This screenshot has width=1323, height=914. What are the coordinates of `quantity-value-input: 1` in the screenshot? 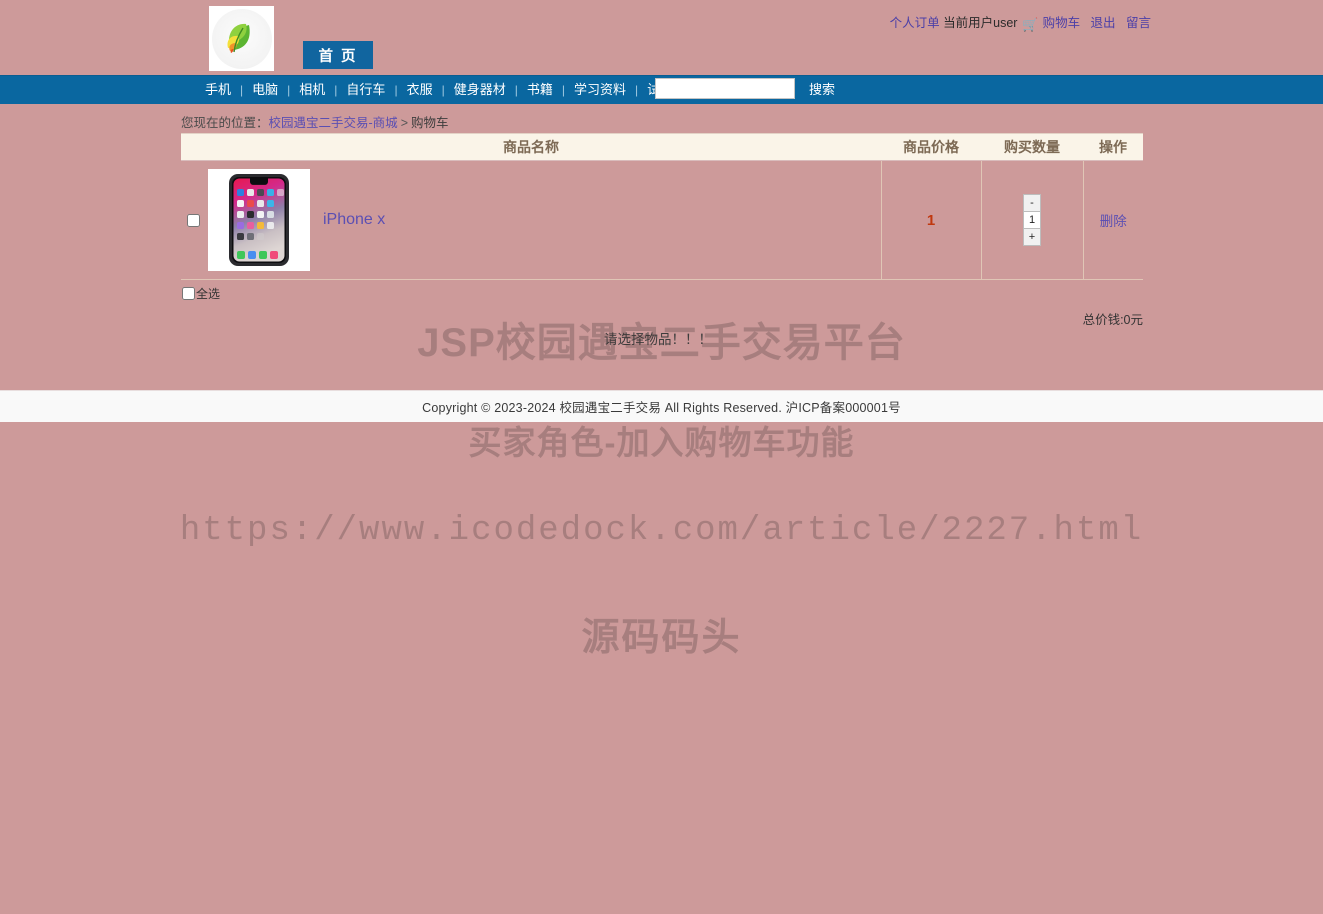 It's located at (1032, 220).